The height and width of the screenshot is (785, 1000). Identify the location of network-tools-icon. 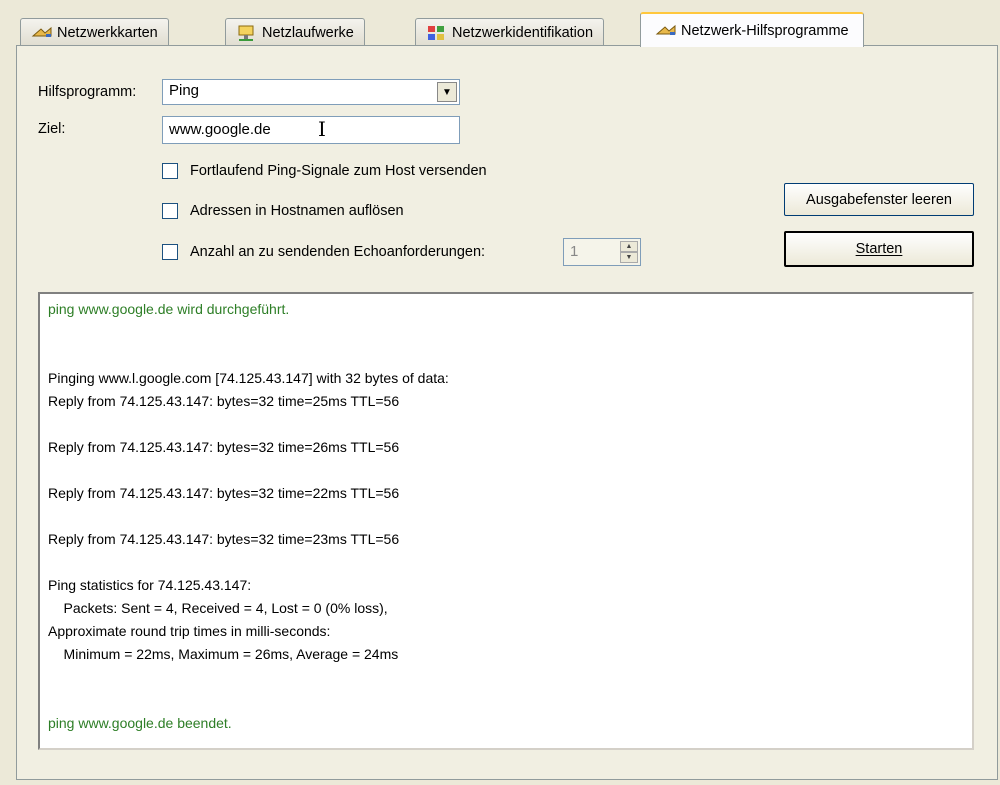
(666, 31).